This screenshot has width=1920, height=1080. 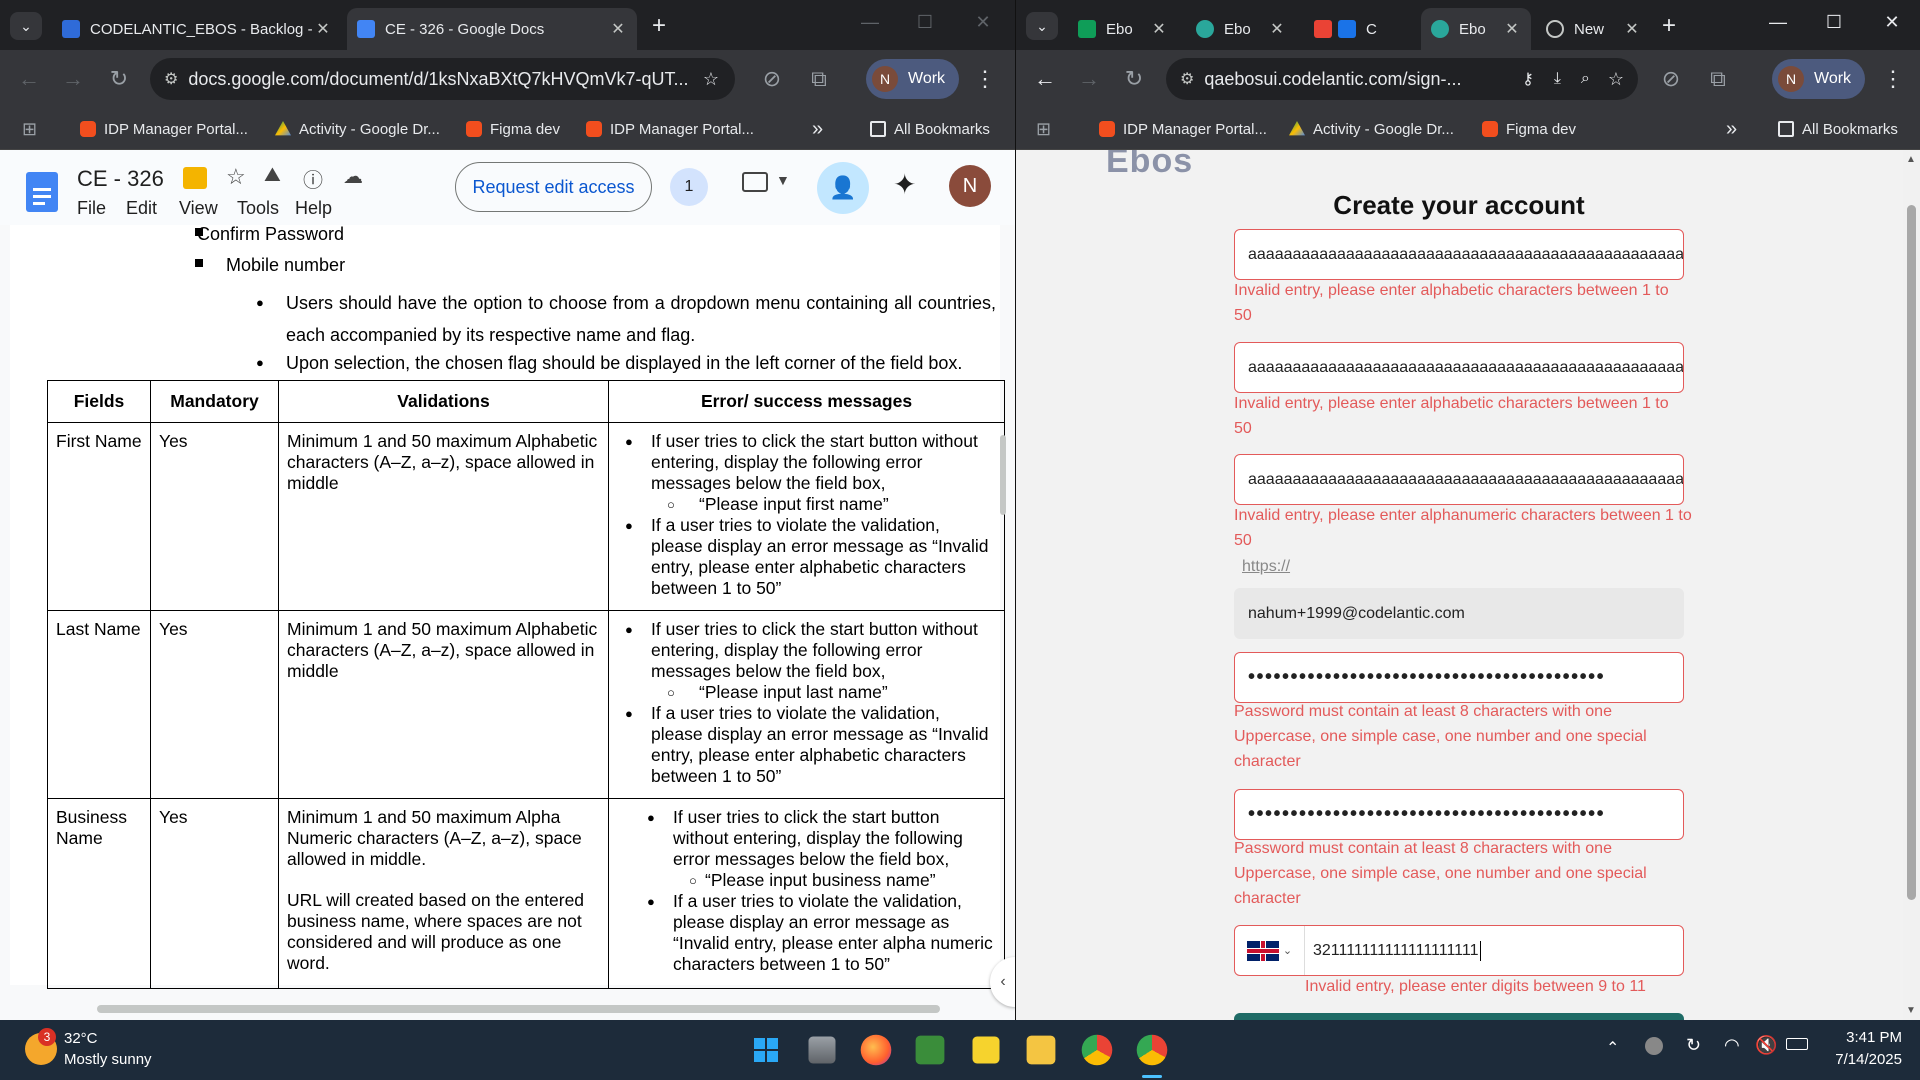 What do you see at coordinates (1476, 29) in the screenshot?
I see `tab-ebos-active: Ebo ✕` at bounding box center [1476, 29].